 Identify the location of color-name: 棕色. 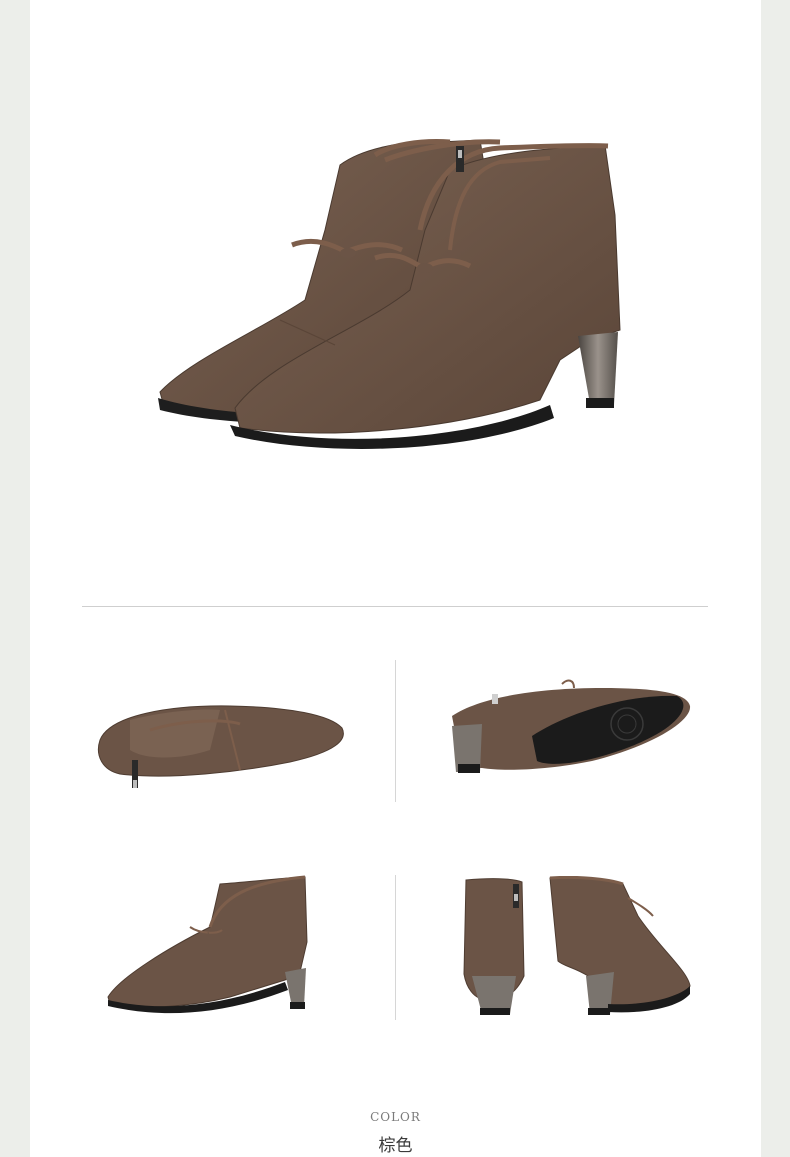
(395, 1146).